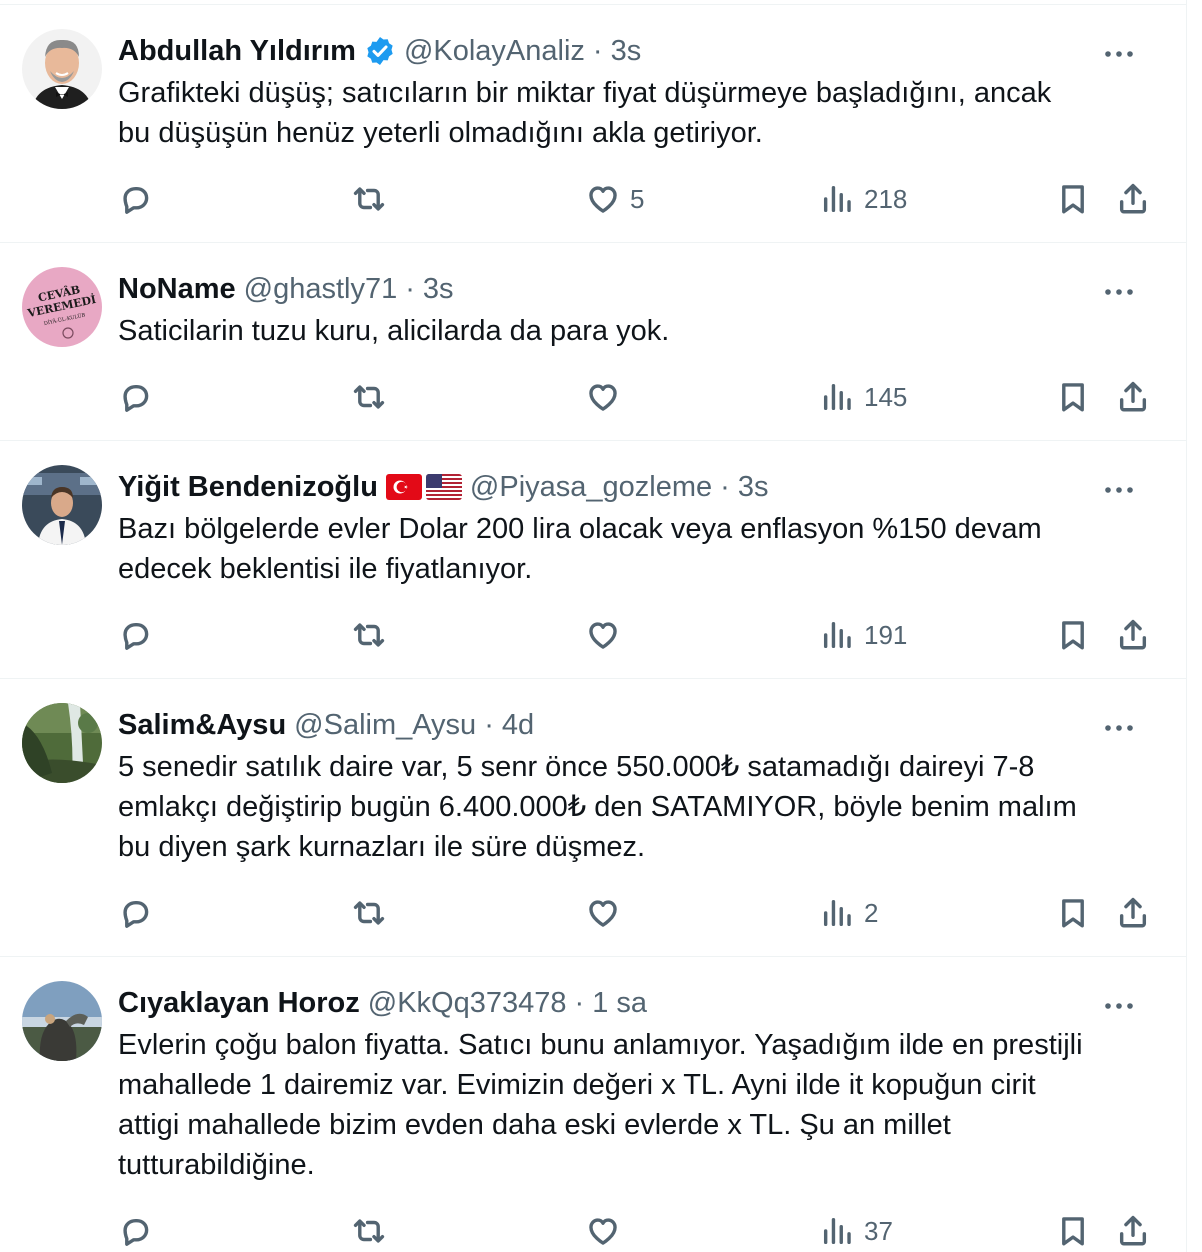  I want to click on author-handle: @KolayAnaliz, so click(494, 51).